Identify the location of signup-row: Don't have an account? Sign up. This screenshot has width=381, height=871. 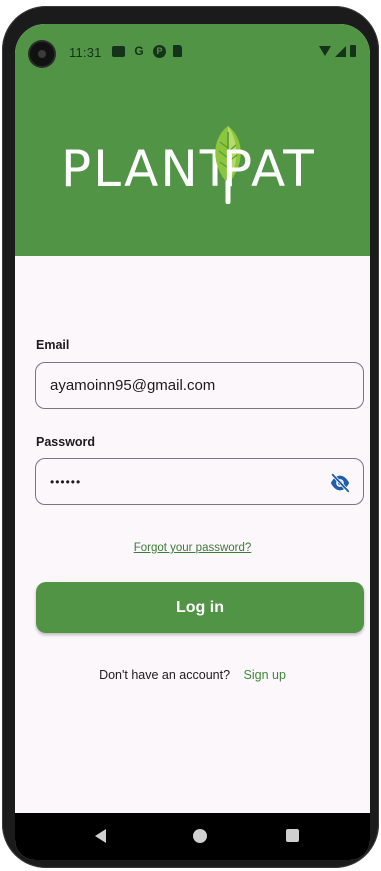
(192, 675).